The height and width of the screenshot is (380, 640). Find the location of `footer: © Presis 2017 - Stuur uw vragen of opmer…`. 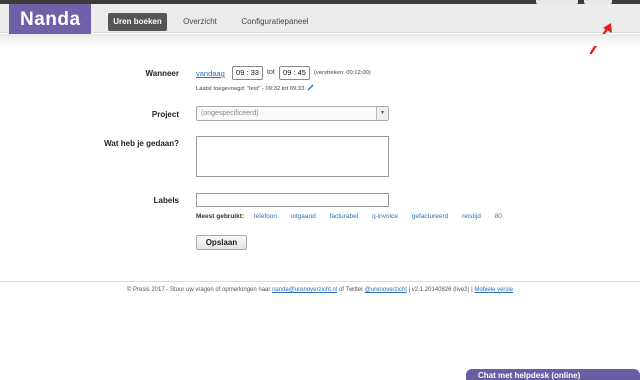

footer: © Presis 2017 - Stuur uw vragen of opmer… is located at coordinates (320, 290).